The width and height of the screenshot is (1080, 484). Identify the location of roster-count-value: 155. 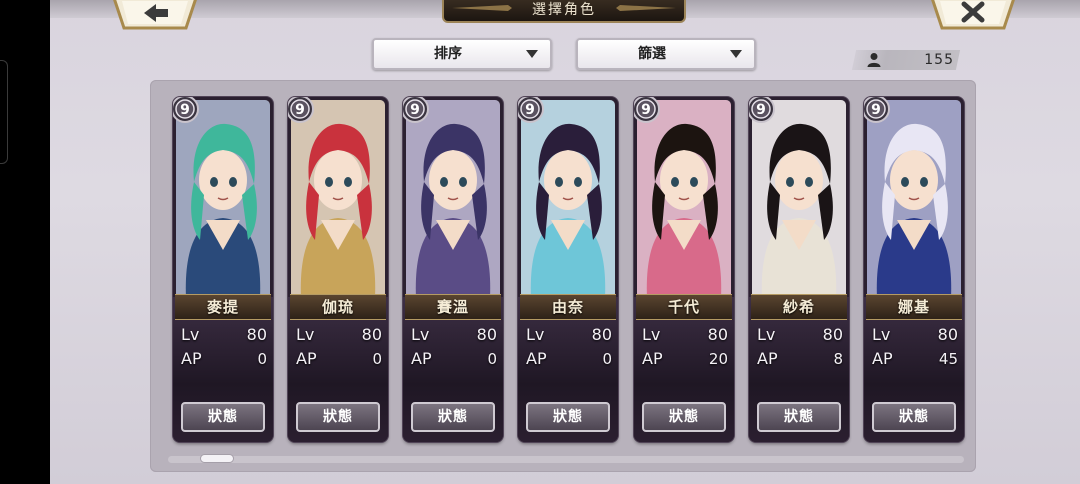
(939, 60).